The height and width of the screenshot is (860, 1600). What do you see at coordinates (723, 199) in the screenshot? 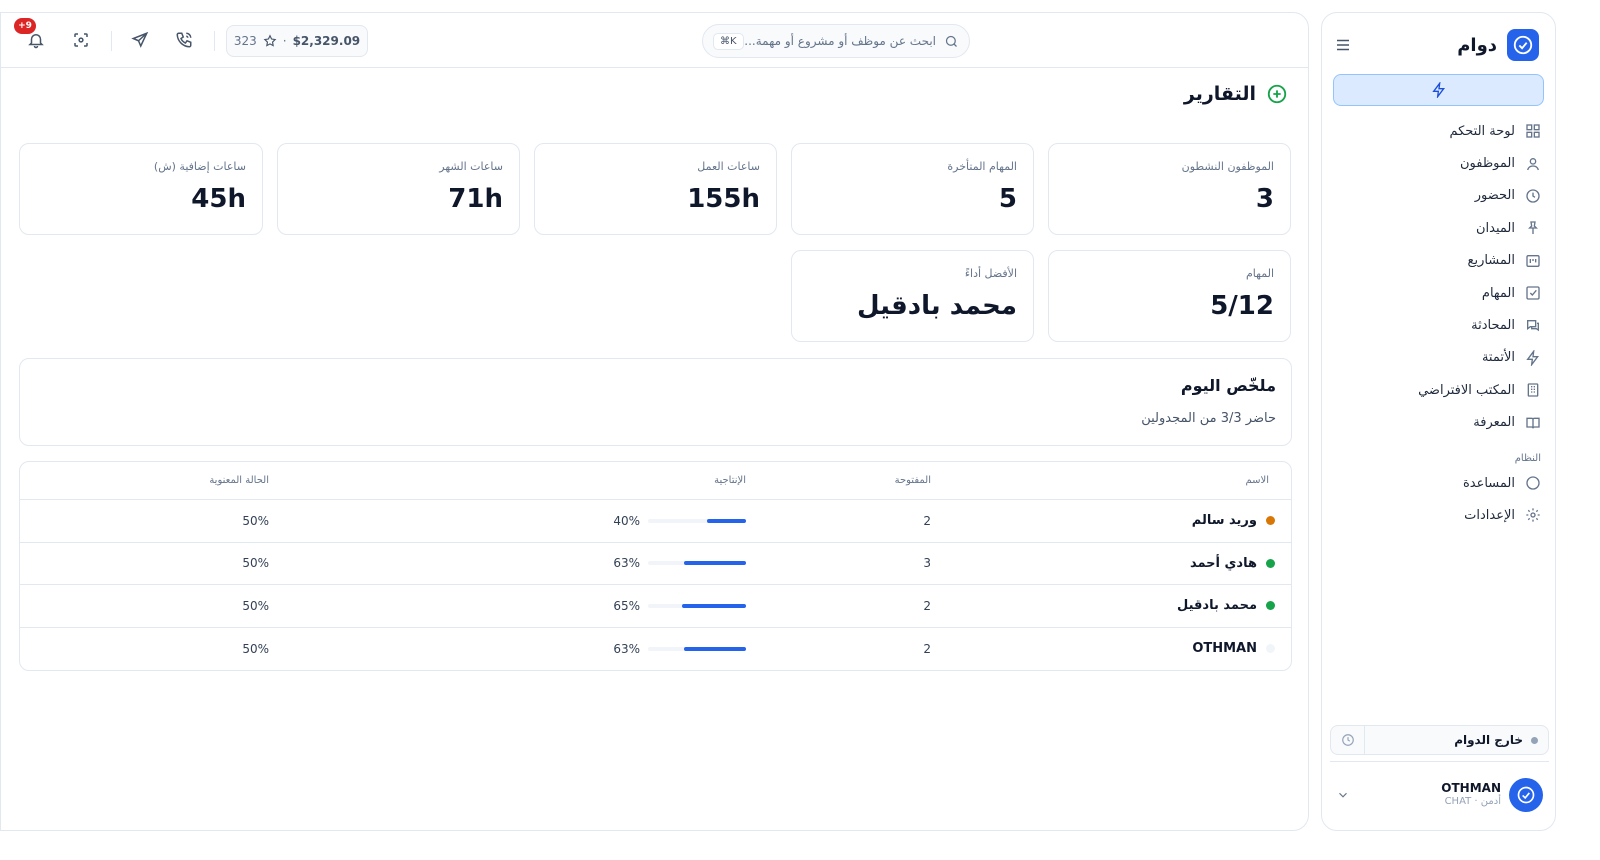
I see `stat-value: 155h` at bounding box center [723, 199].